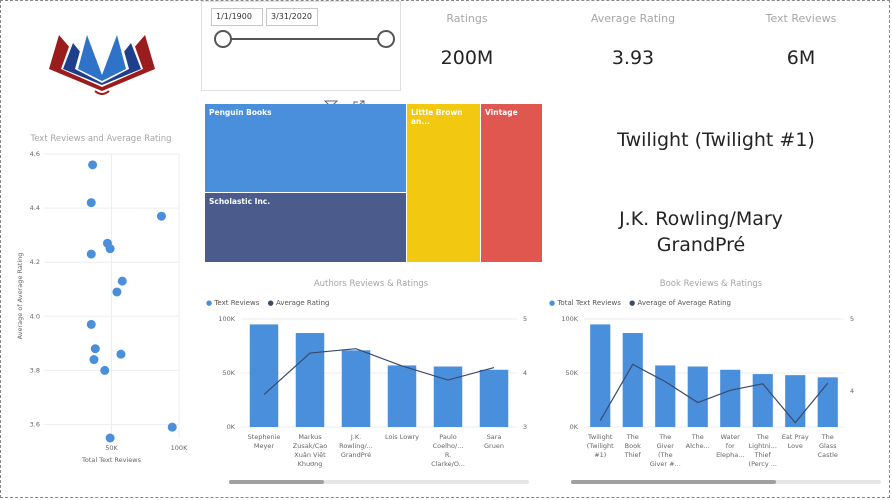 The image size is (892, 500). Describe the element at coordinates (102, 60) in the screenshot. I see `book-logo-icon` at that location.